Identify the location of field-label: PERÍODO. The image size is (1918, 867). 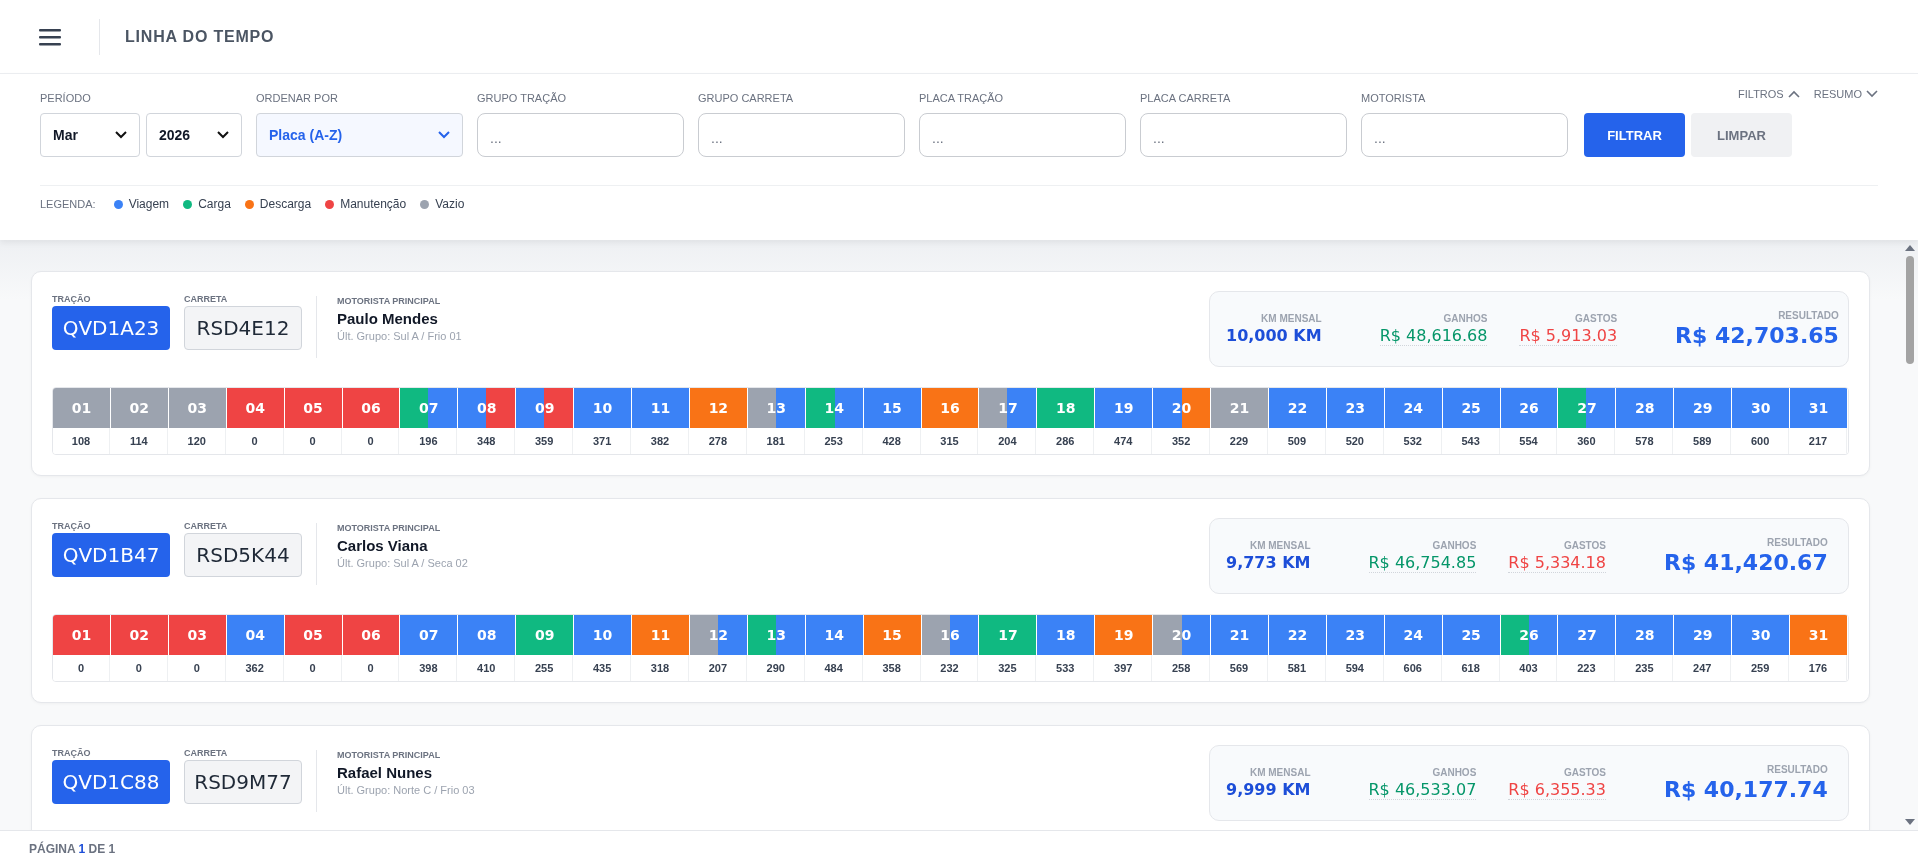
(66, 98).